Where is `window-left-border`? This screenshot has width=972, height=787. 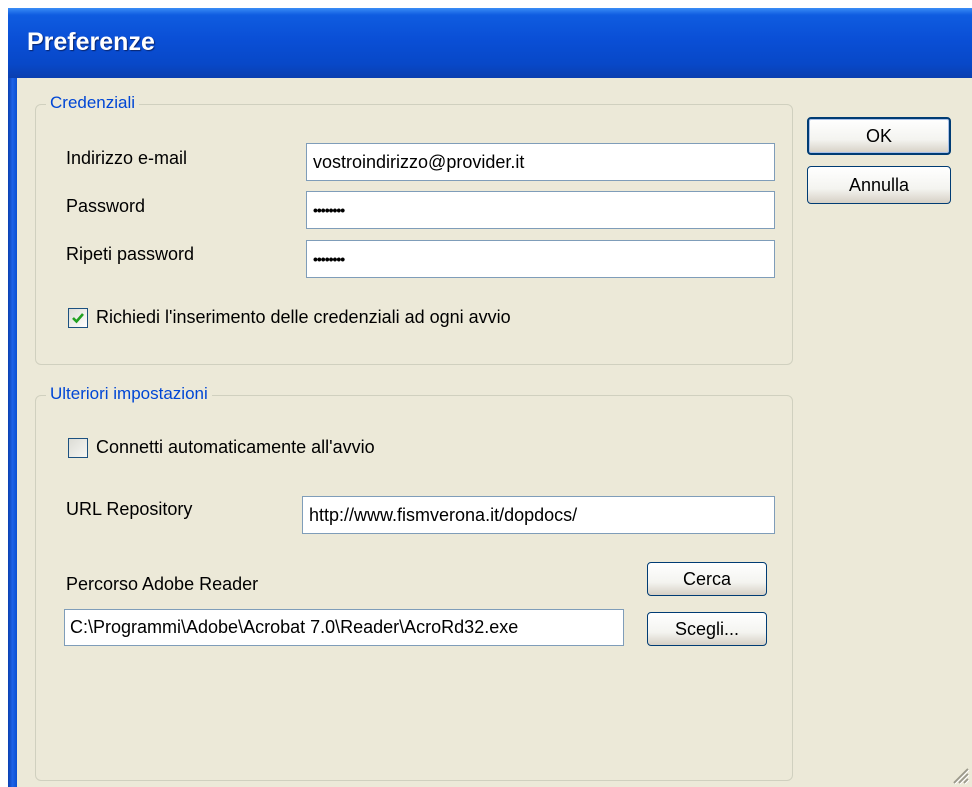
window-left-border is located at coordinates (12, 432).